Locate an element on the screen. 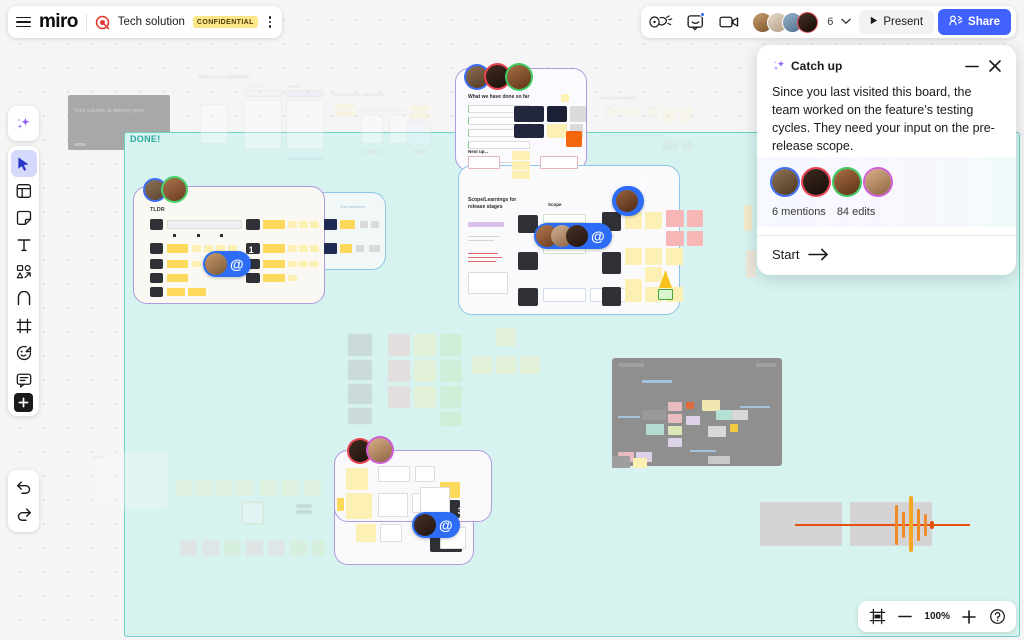 Image resolution: width=1024 pixels, height=640 pixels. avatar-current-user is located at coordinates (808, 22).